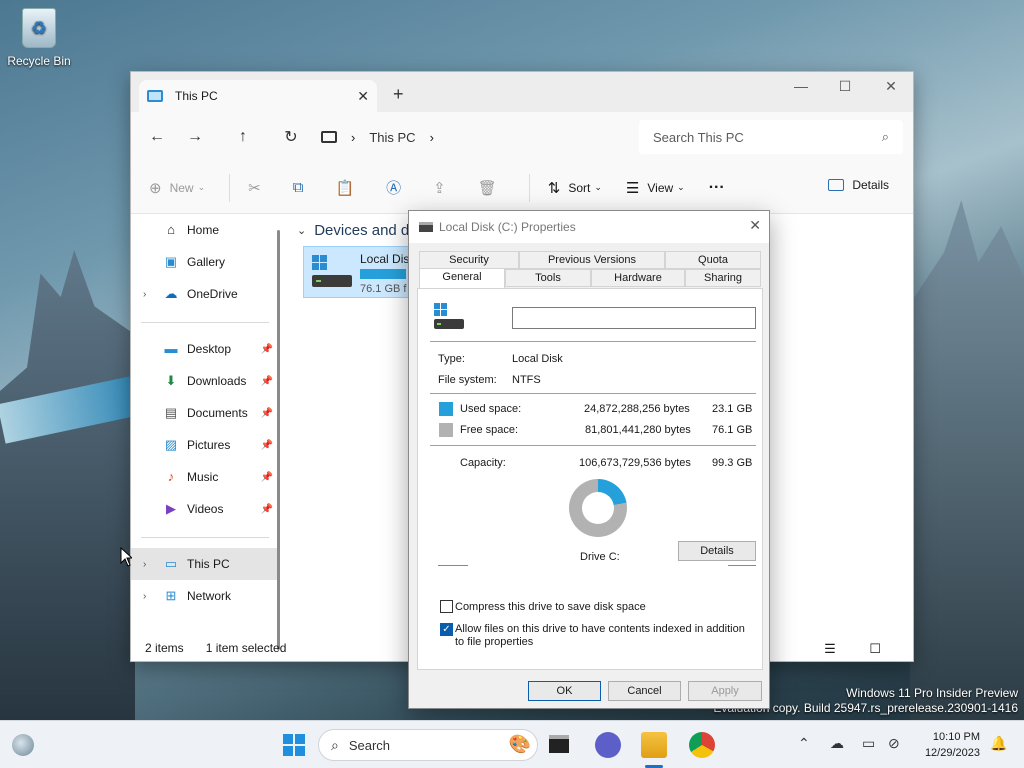  Describe the element at coordinates (205, 262) in the screenshot. I see `sidebar-item-gallery: ▣ Gallery` at that location.